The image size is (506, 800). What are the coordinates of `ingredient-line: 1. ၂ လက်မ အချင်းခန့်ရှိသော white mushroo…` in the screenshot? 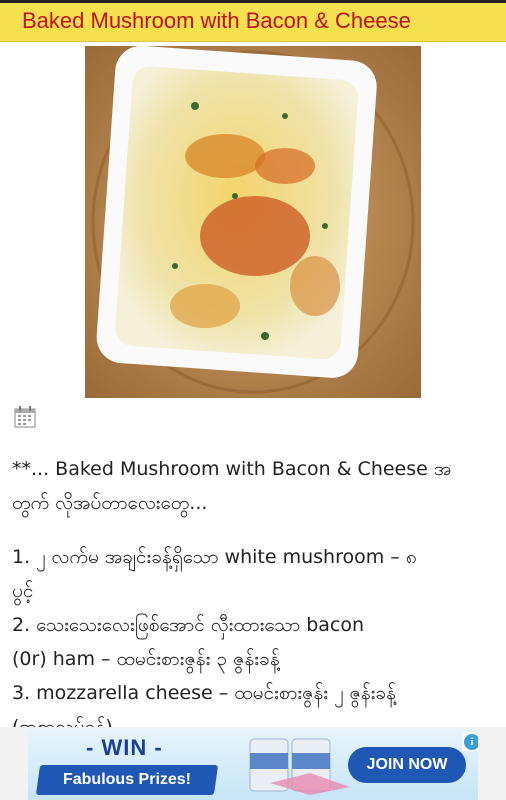 It's located at (214, 557).